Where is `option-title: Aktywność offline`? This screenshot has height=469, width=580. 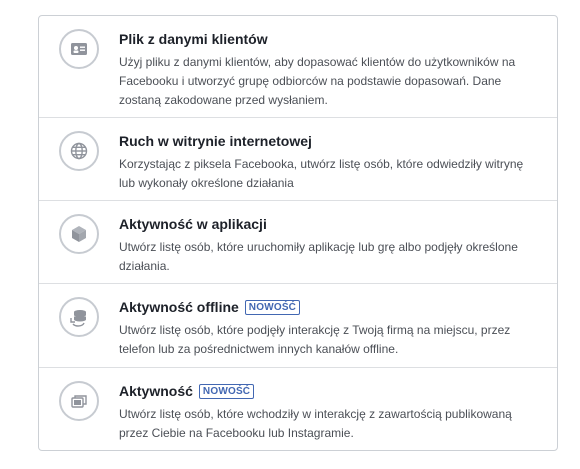
option-title: Aktywność offline is located at coordinates (179, 307).